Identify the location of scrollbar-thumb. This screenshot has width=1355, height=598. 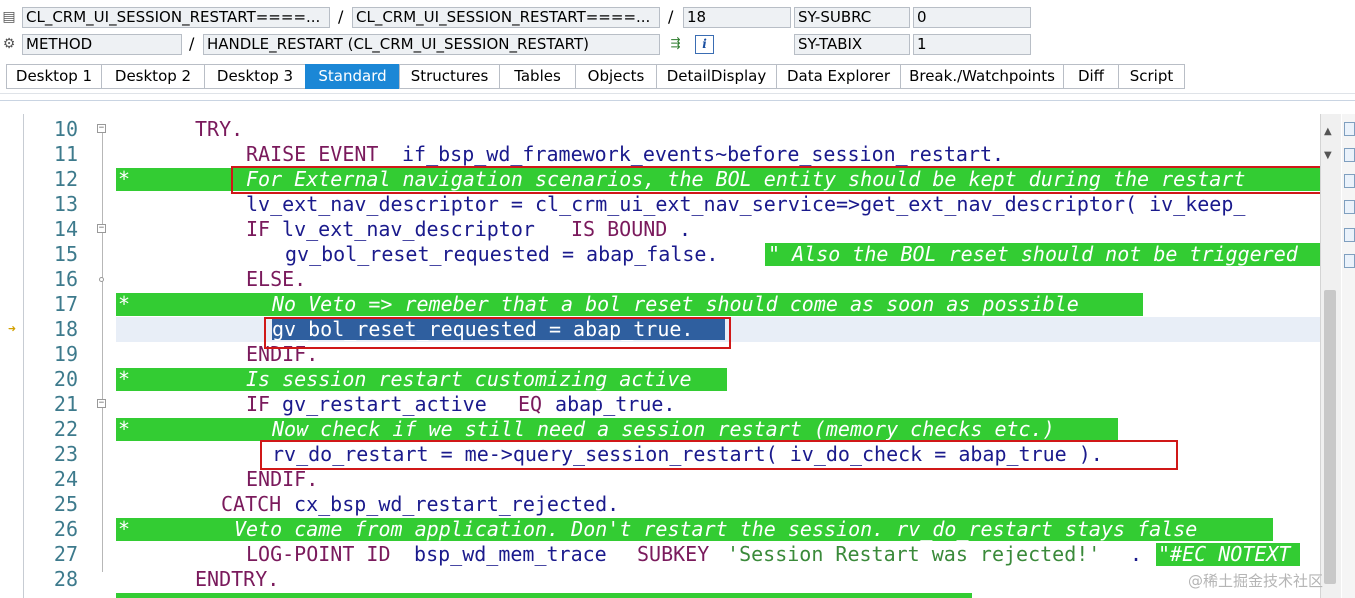
(1330, 437).